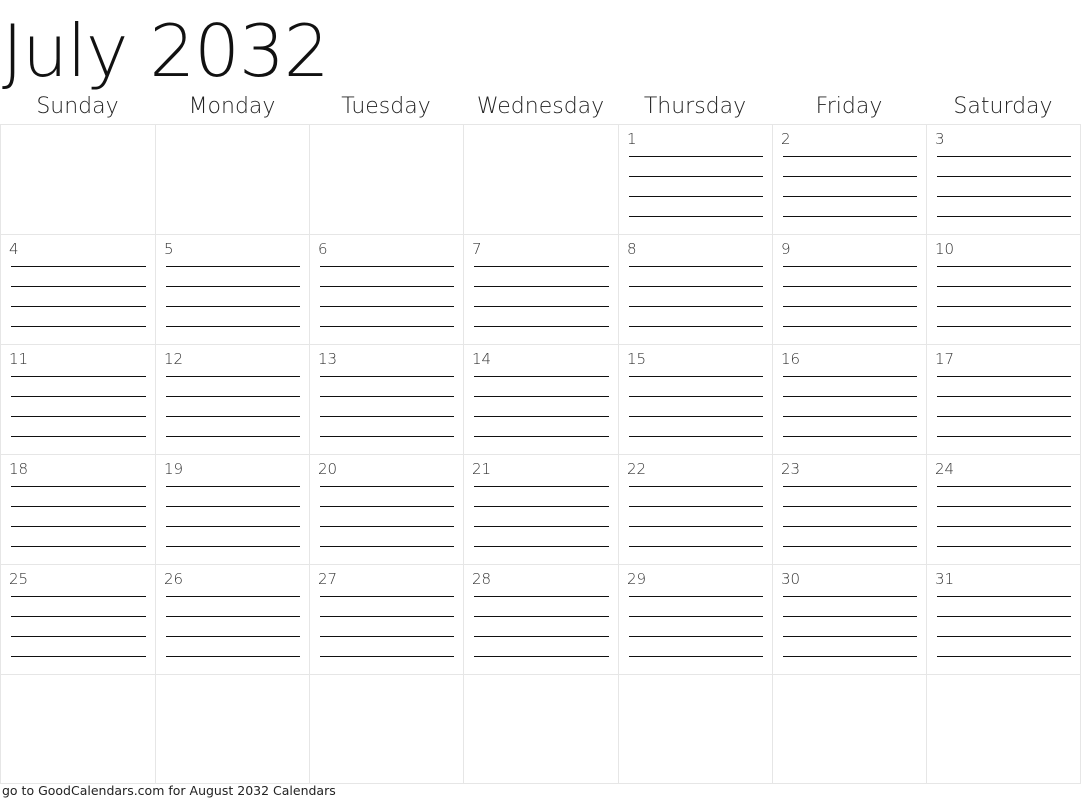  Describe the element at coordinates (386, 619) in the screenshot. I see `day-cell: 27` at that location.